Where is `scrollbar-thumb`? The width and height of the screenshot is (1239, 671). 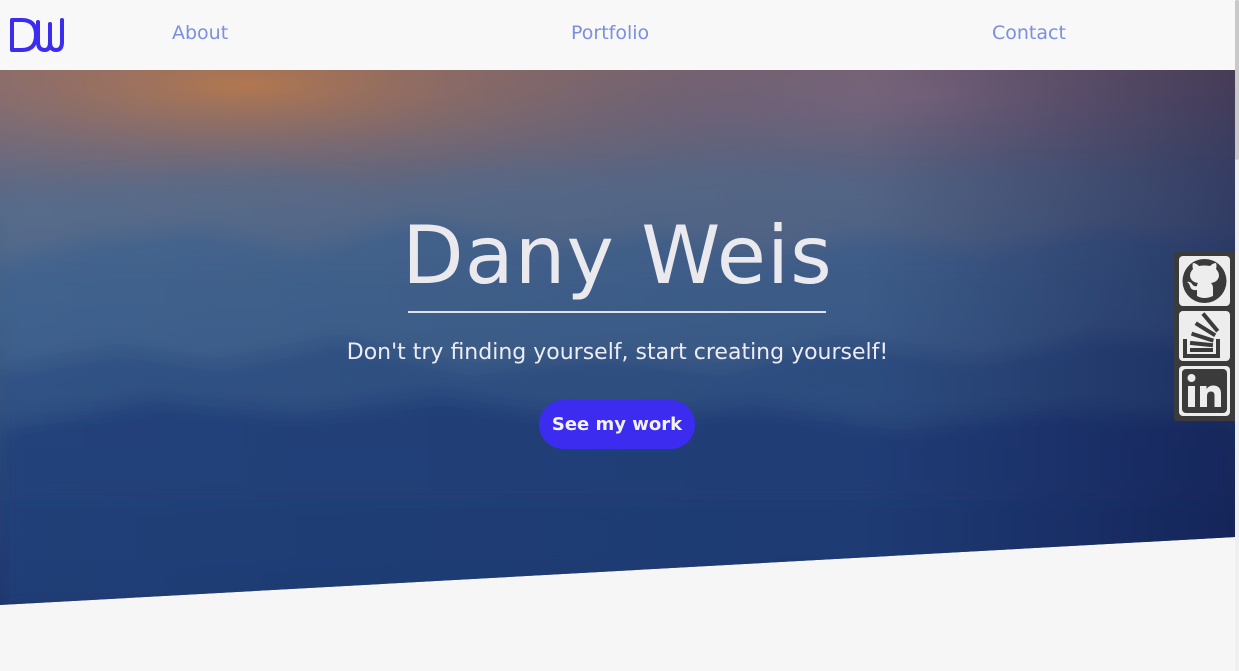
scrollbar-thumb is located at coordinates (1237, 80).